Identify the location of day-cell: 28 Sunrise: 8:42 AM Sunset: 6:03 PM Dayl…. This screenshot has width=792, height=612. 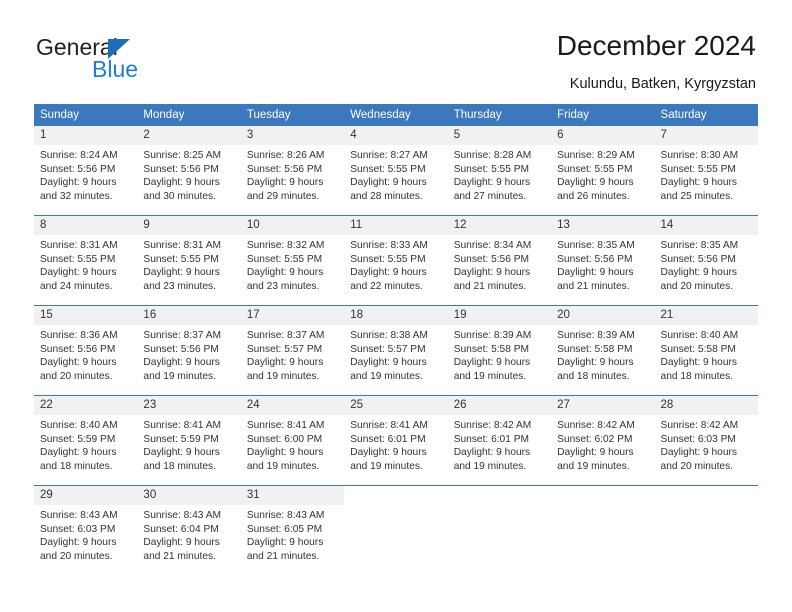
(706, 440).